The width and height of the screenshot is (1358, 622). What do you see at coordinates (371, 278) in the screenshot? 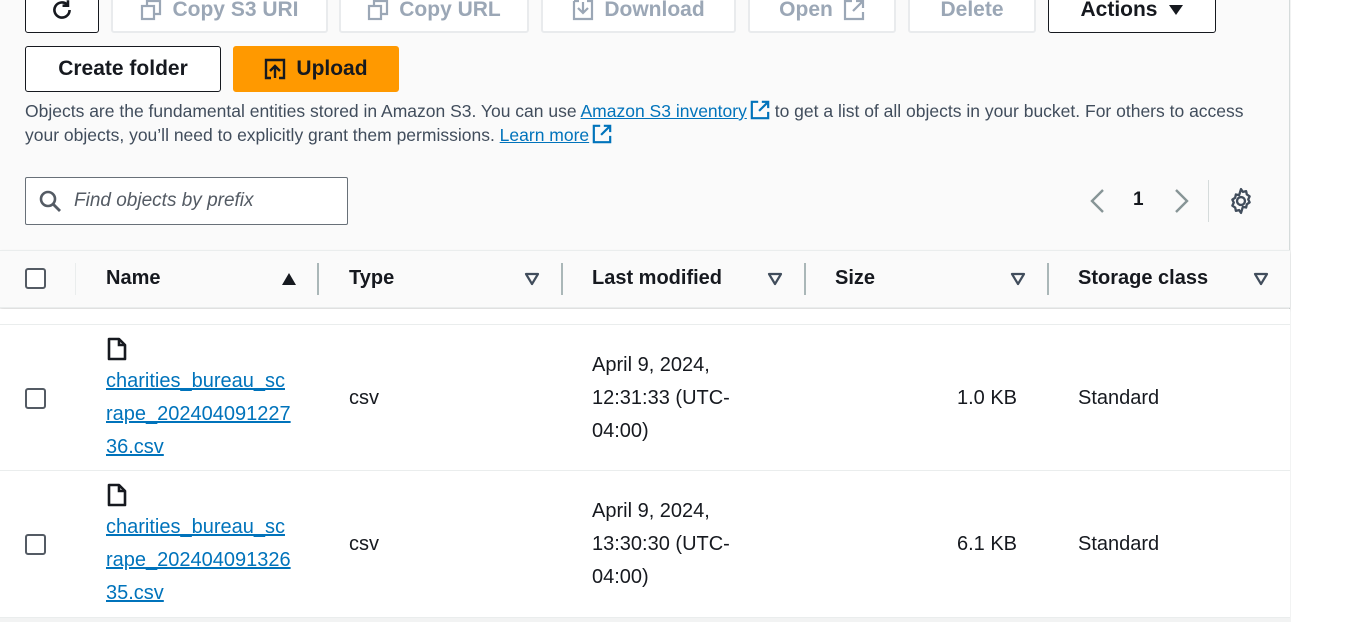
I see `column-header-type: Type` at bounding box center [371, 278].